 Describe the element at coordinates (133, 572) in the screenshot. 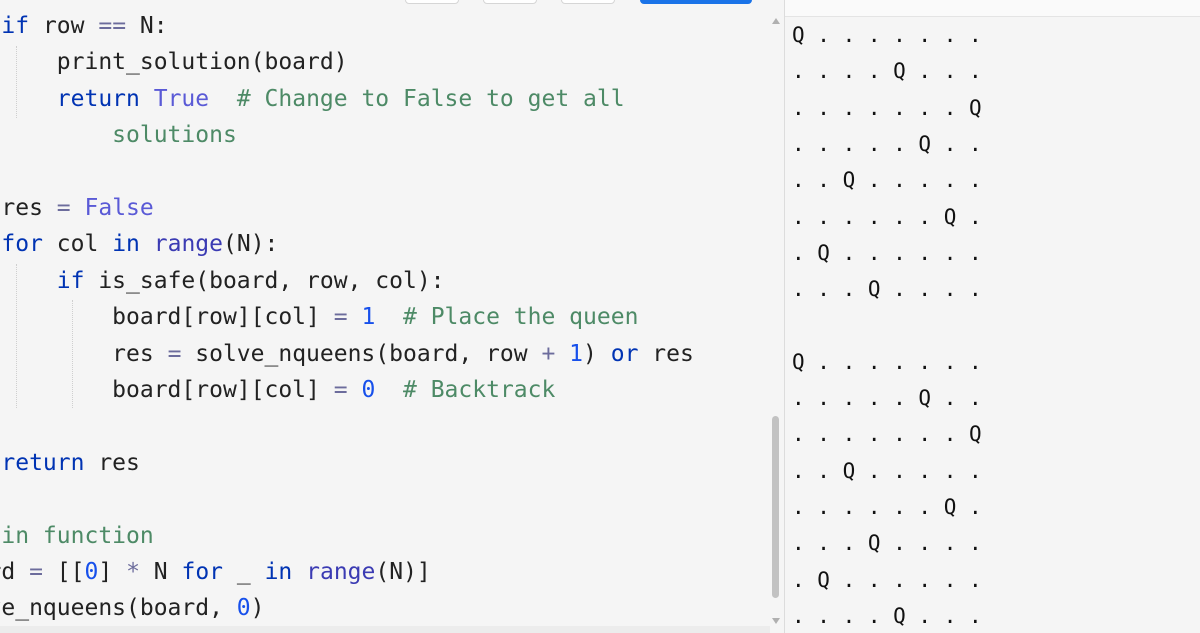

I see `code-token: *` at that location.